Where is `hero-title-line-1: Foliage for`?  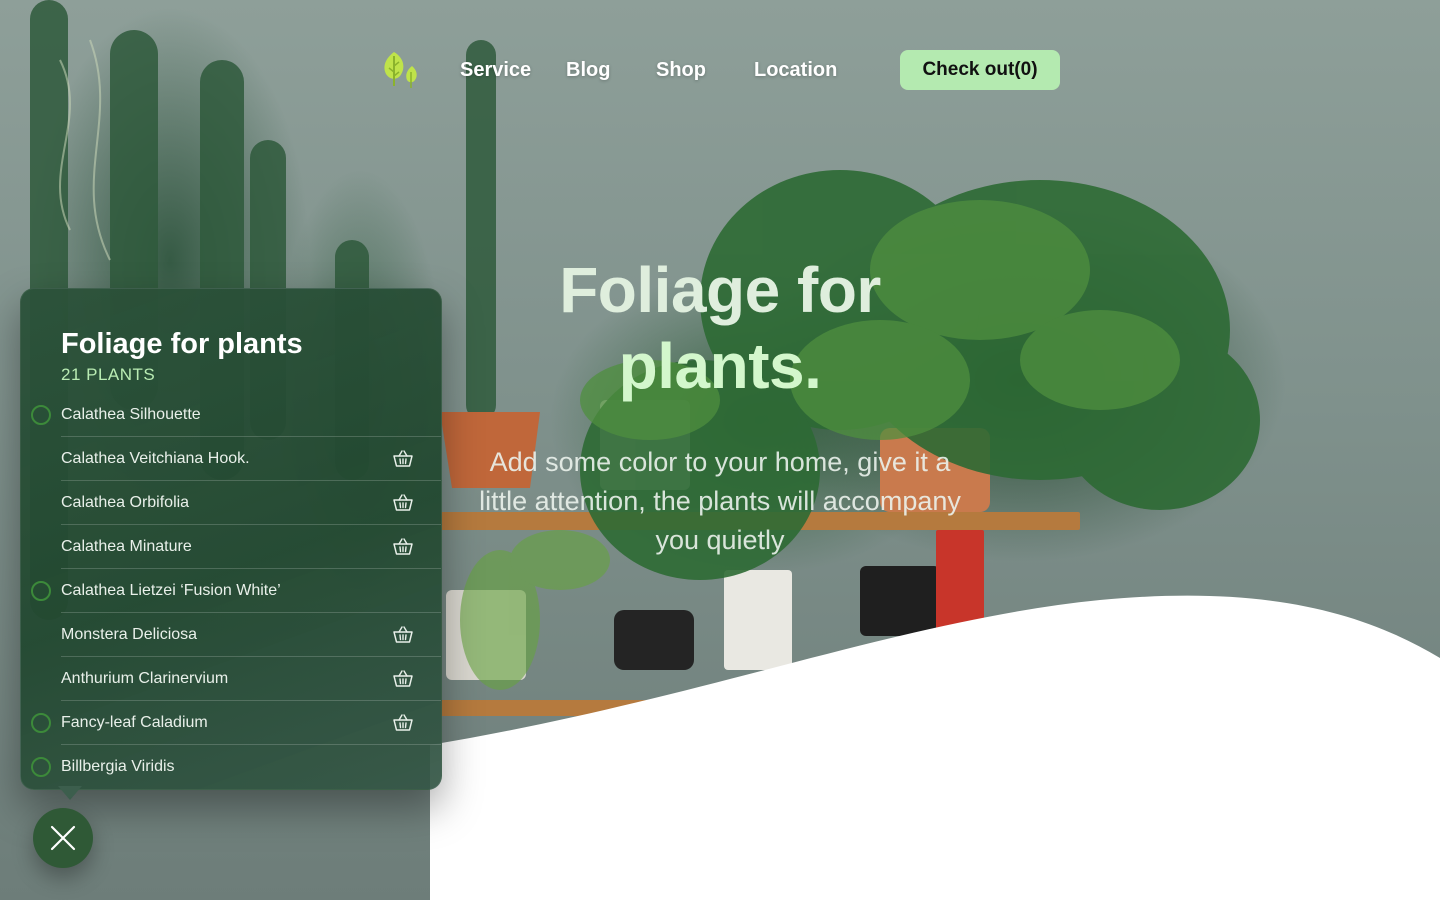
hero-title-line-1: Foliage for is located at coordinates (720, 290).